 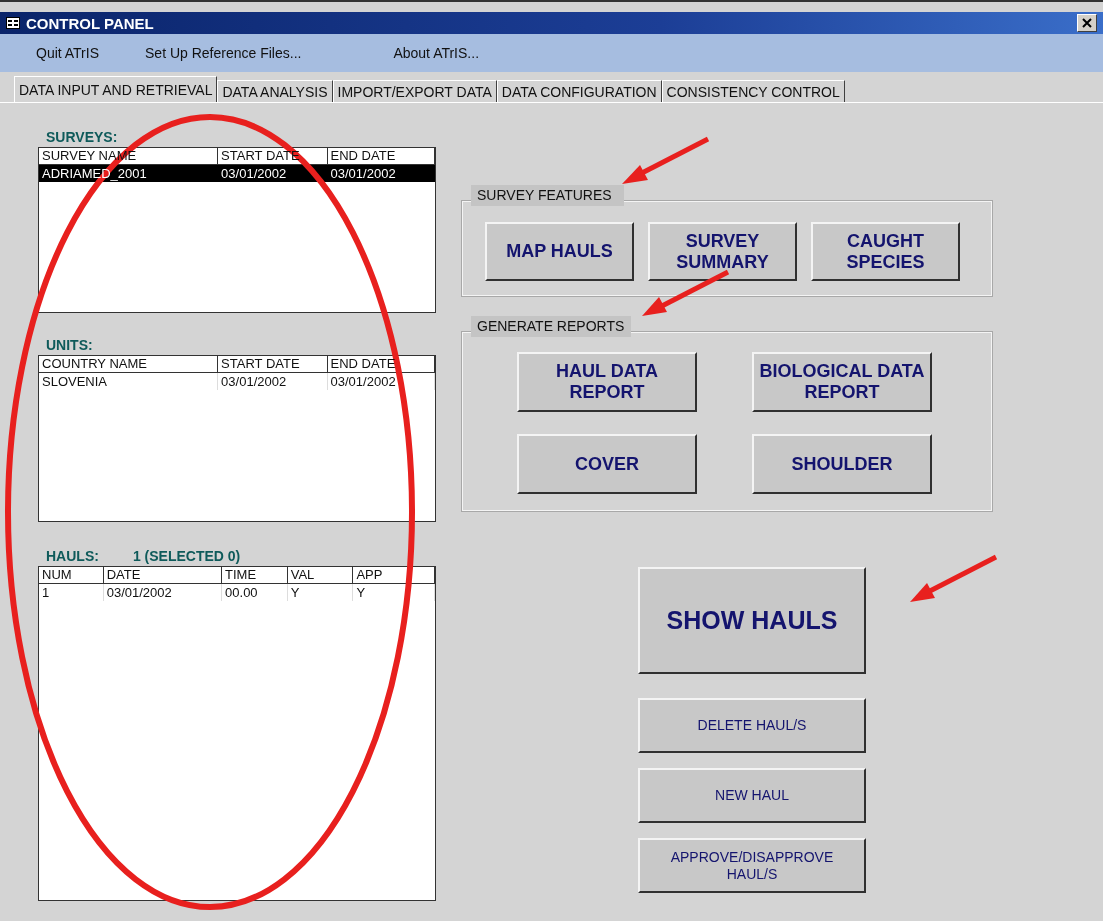 I want to click on window-icon, so click(x=13, y=23).